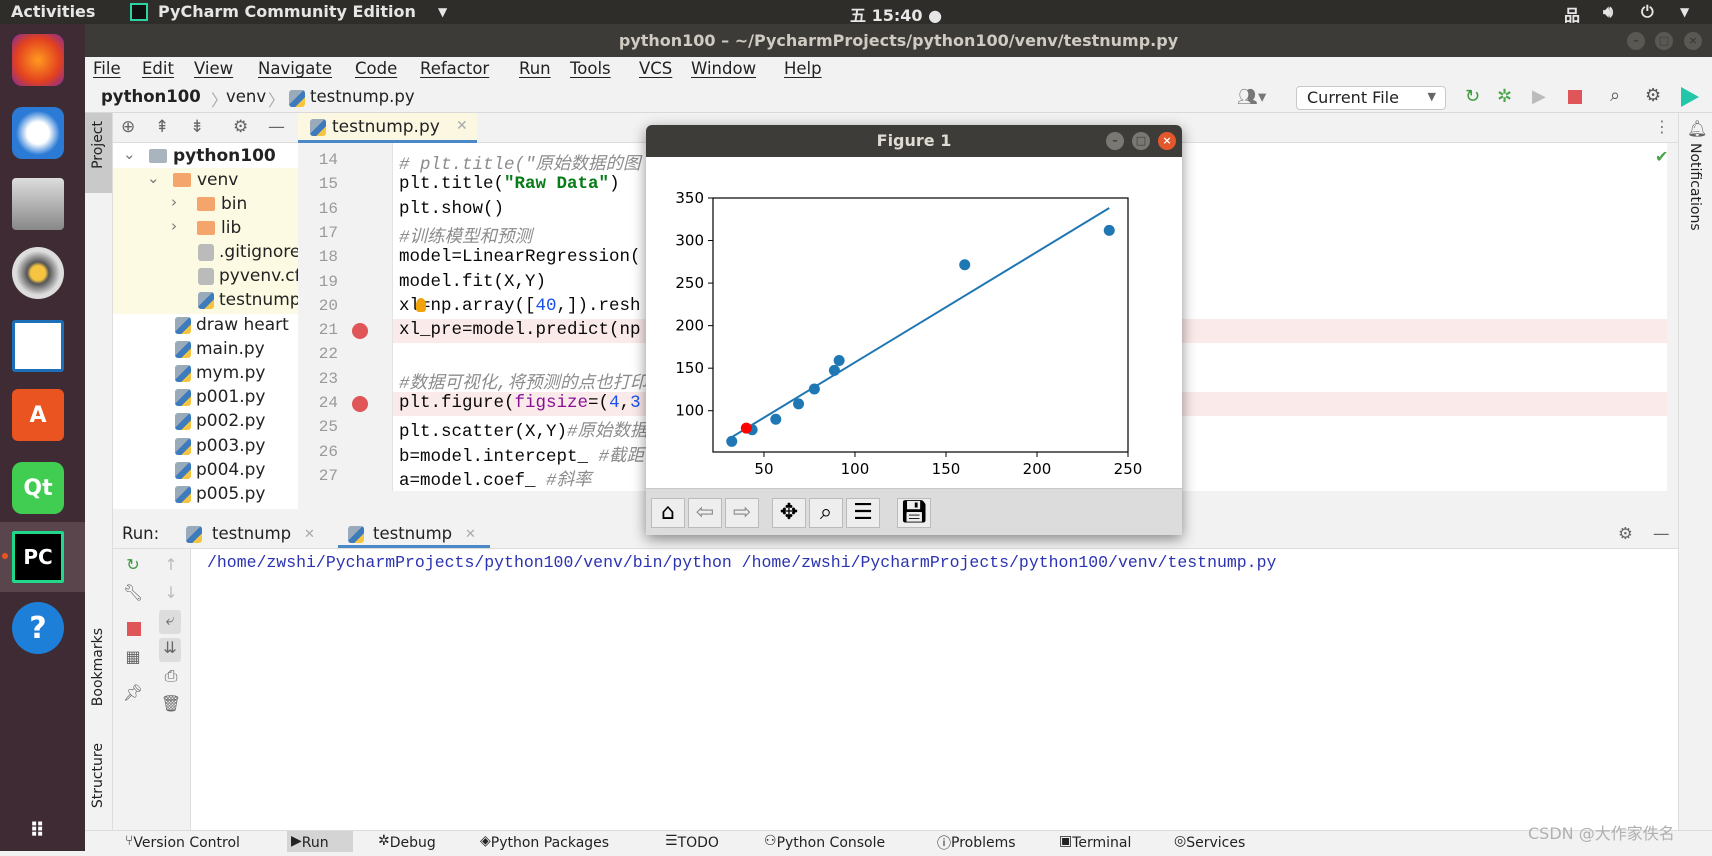  Describe the element at coordinates (1664, 41) in the screenshot. I see `maximize-icon: □` at that location.